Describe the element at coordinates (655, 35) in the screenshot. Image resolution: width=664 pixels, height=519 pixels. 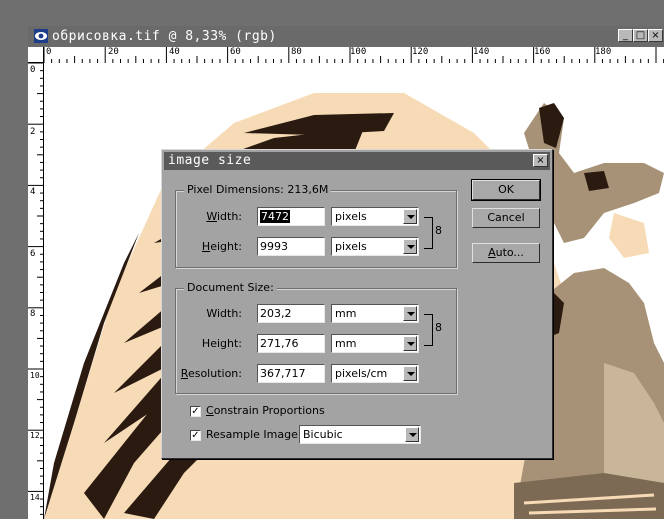
I see `close-button: ×` at that location.